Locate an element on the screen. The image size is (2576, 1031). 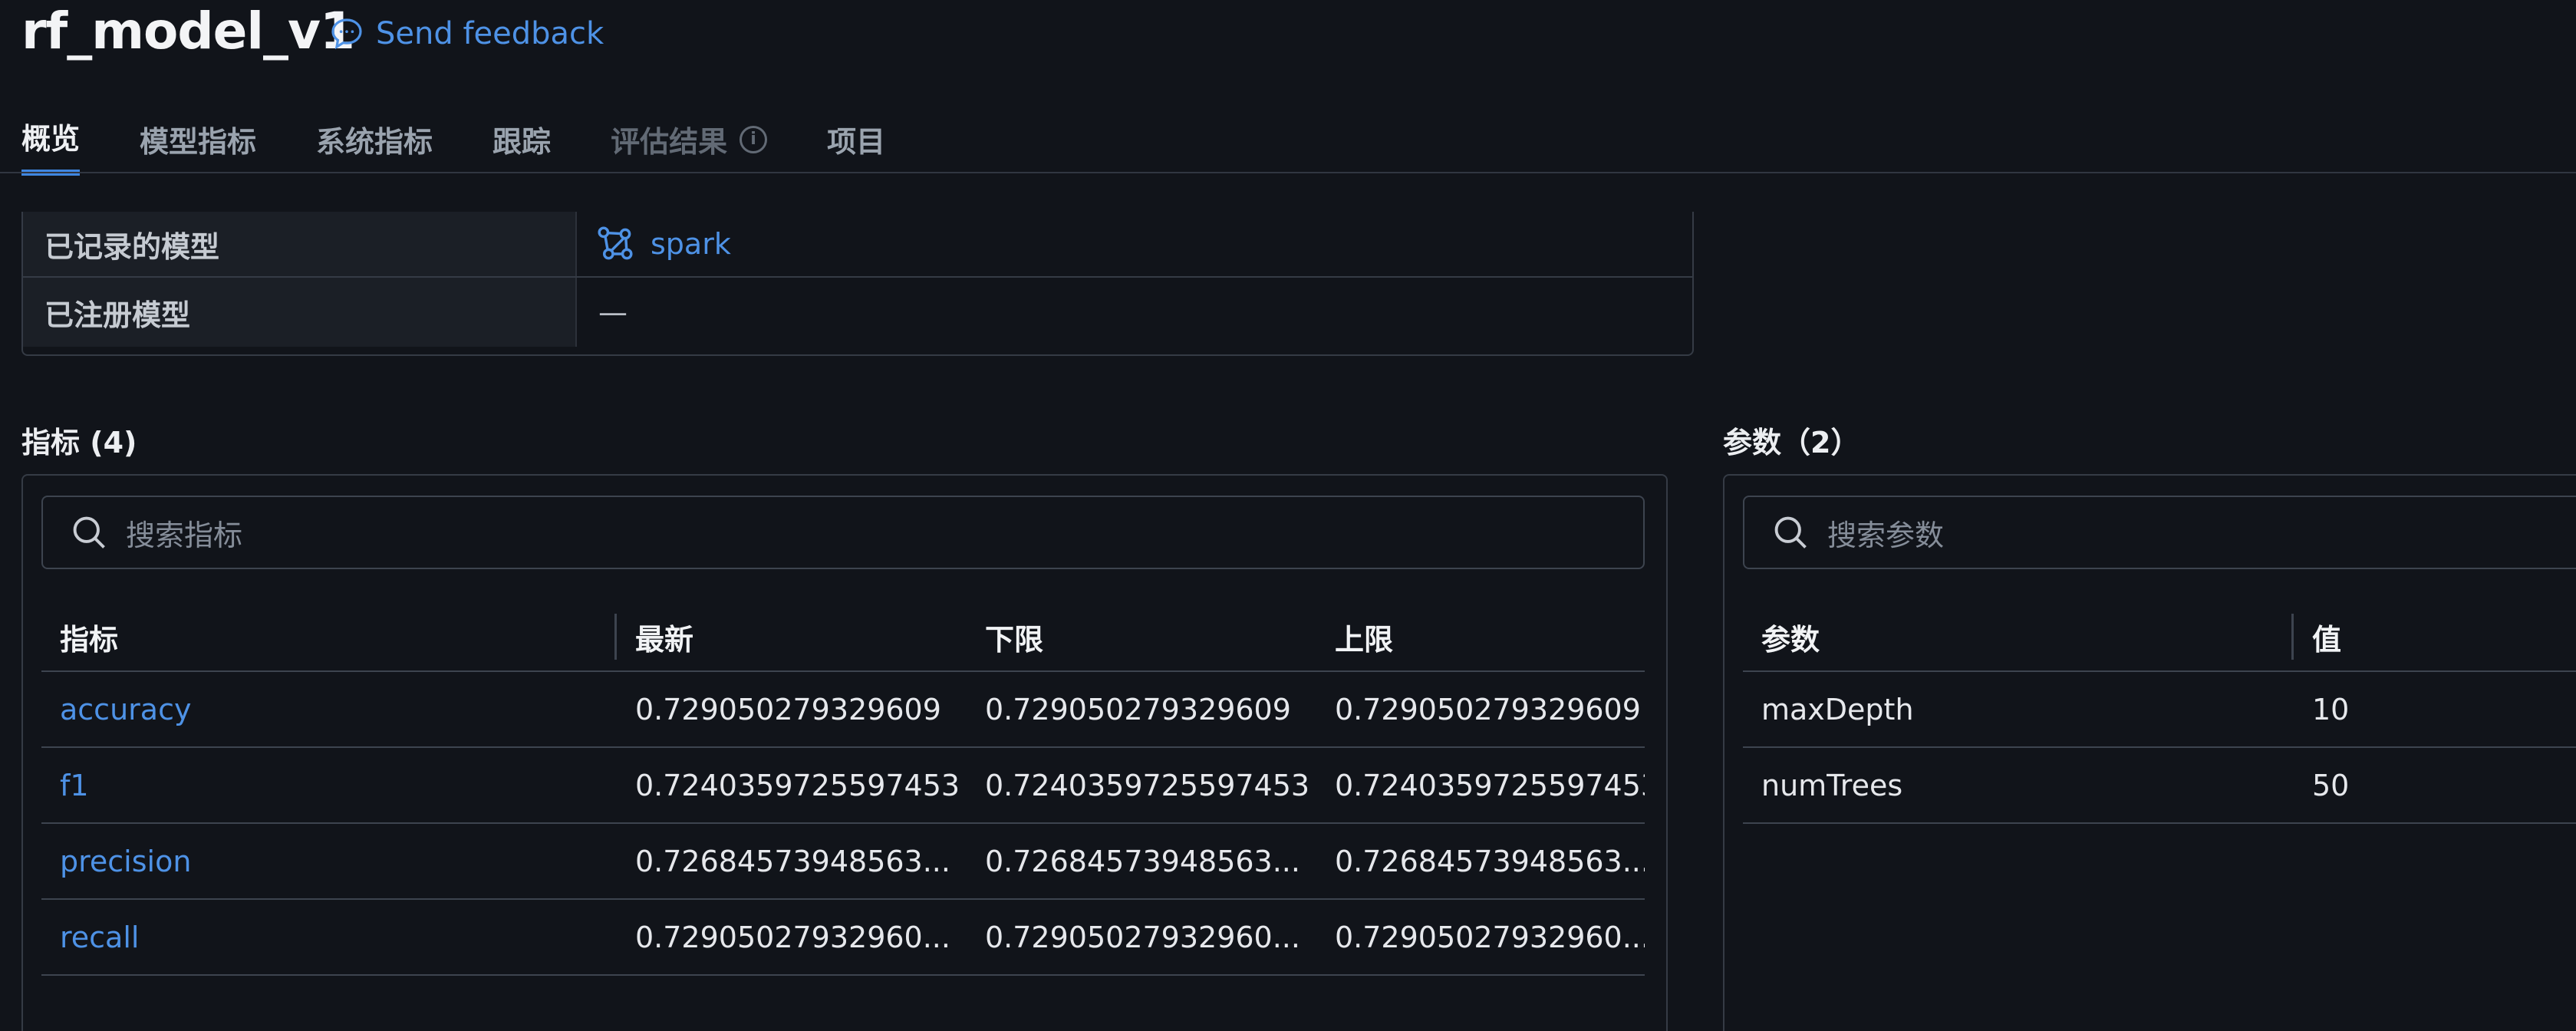
tab-traces: 跟踪 is located at coordinates (521, 145).